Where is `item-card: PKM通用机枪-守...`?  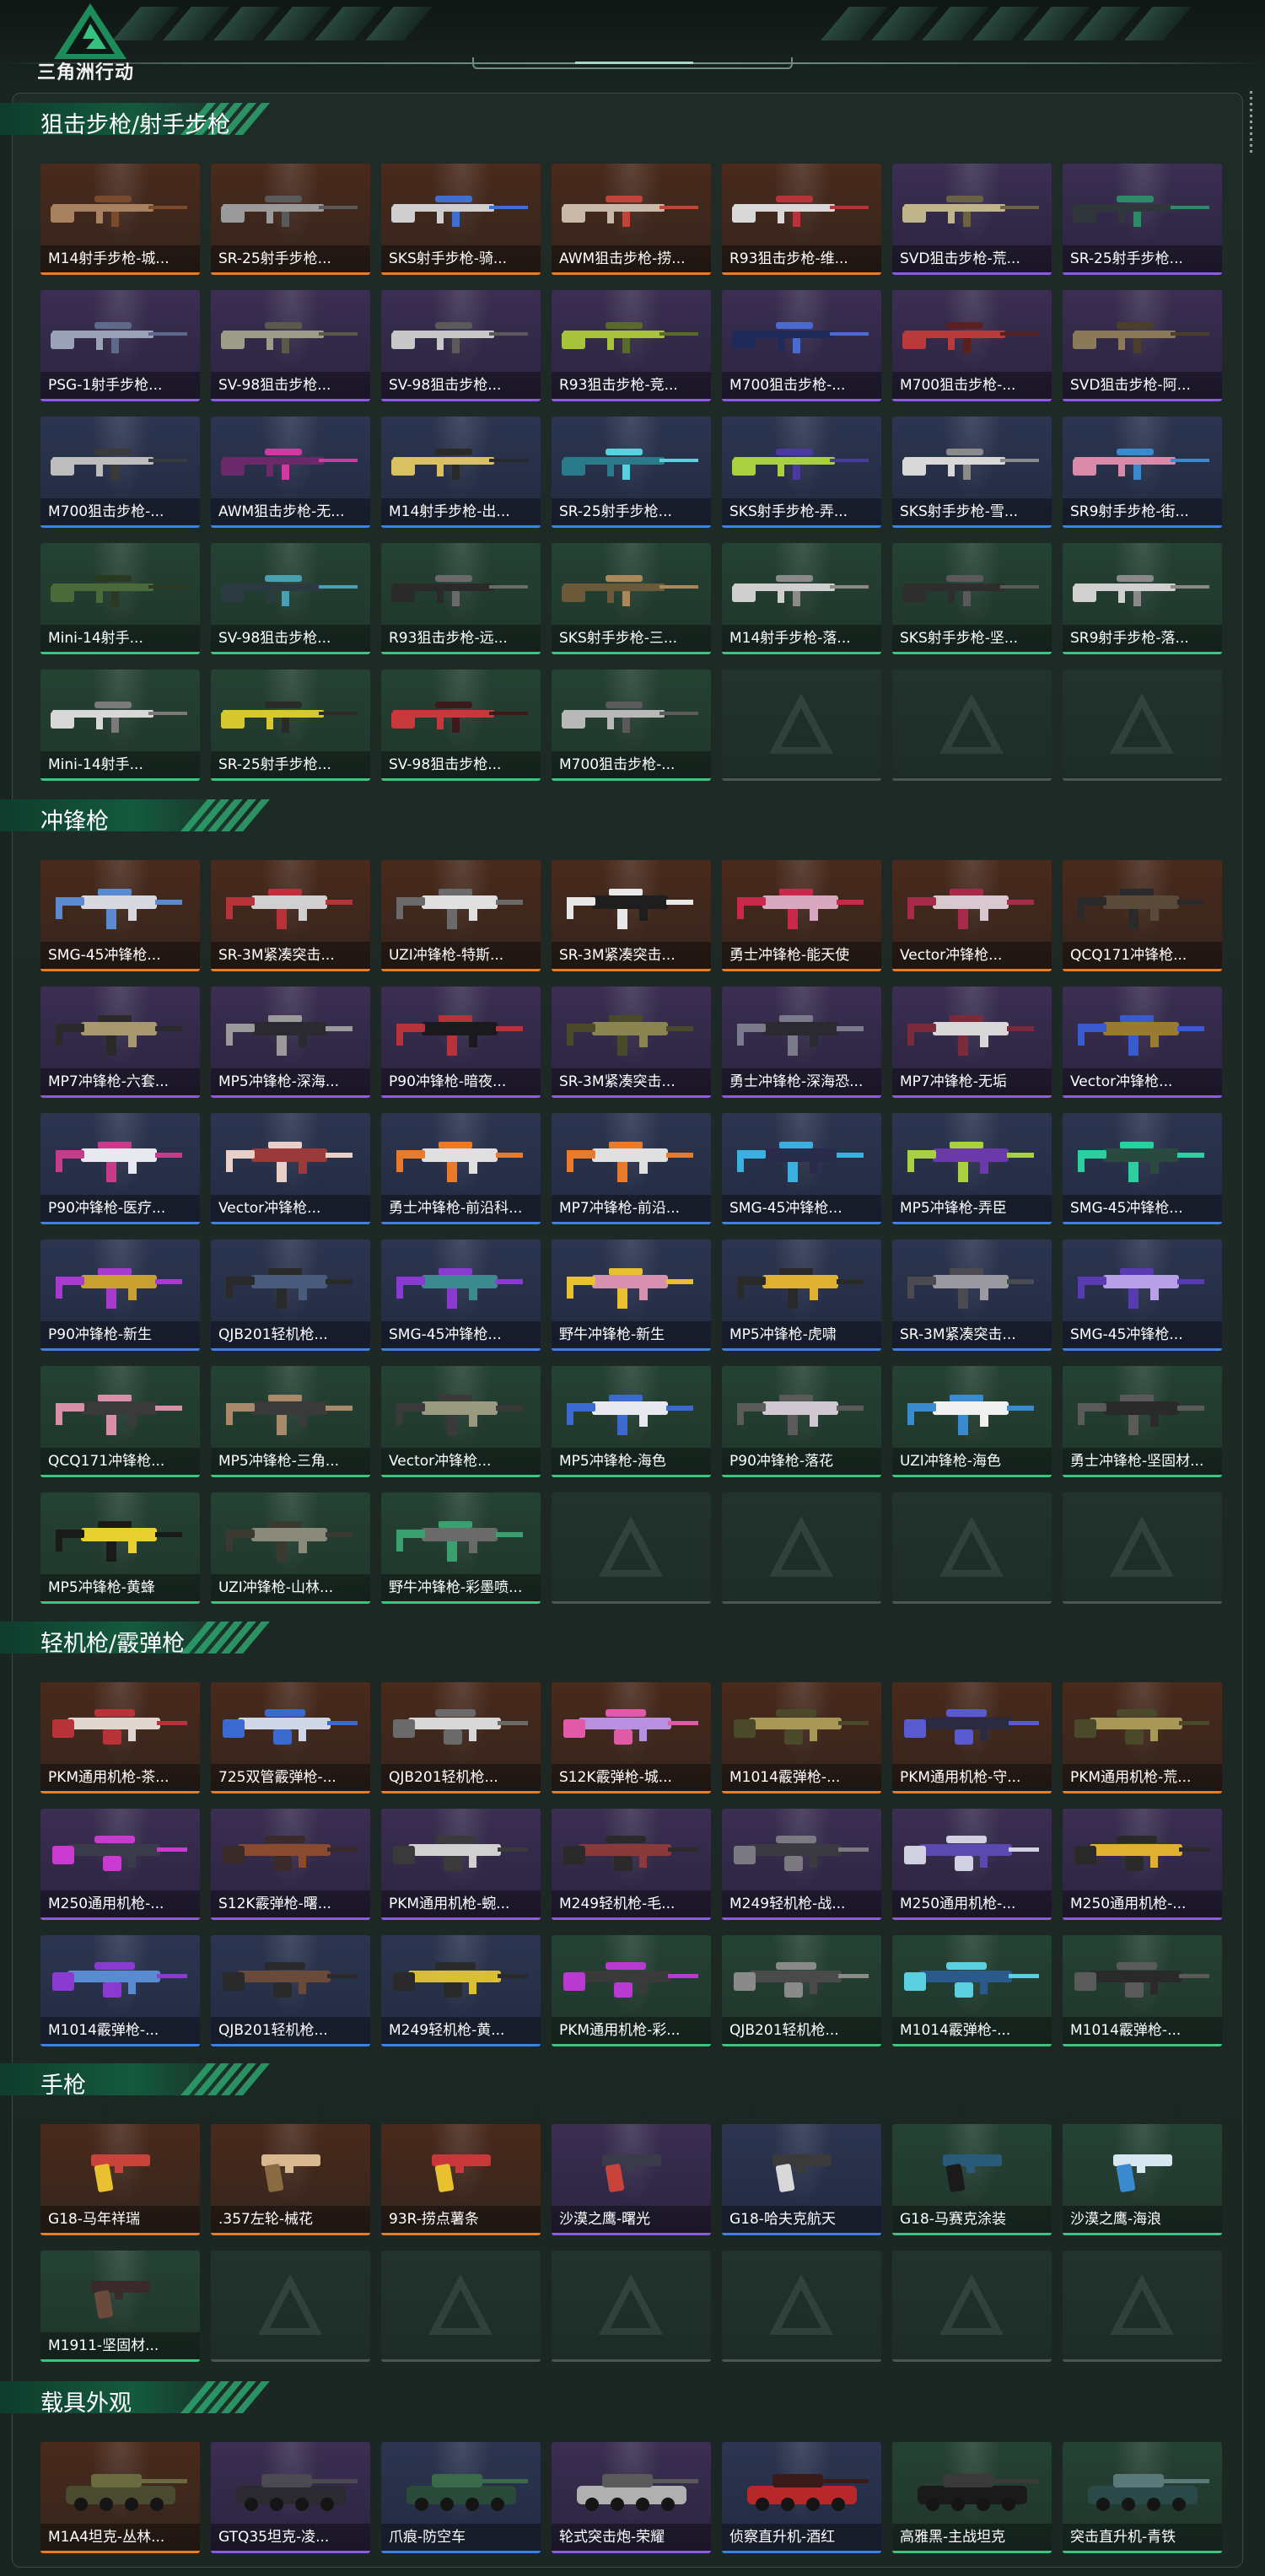
item-card: PKM通用机枪-守... is located at coordinates (972, 1738).